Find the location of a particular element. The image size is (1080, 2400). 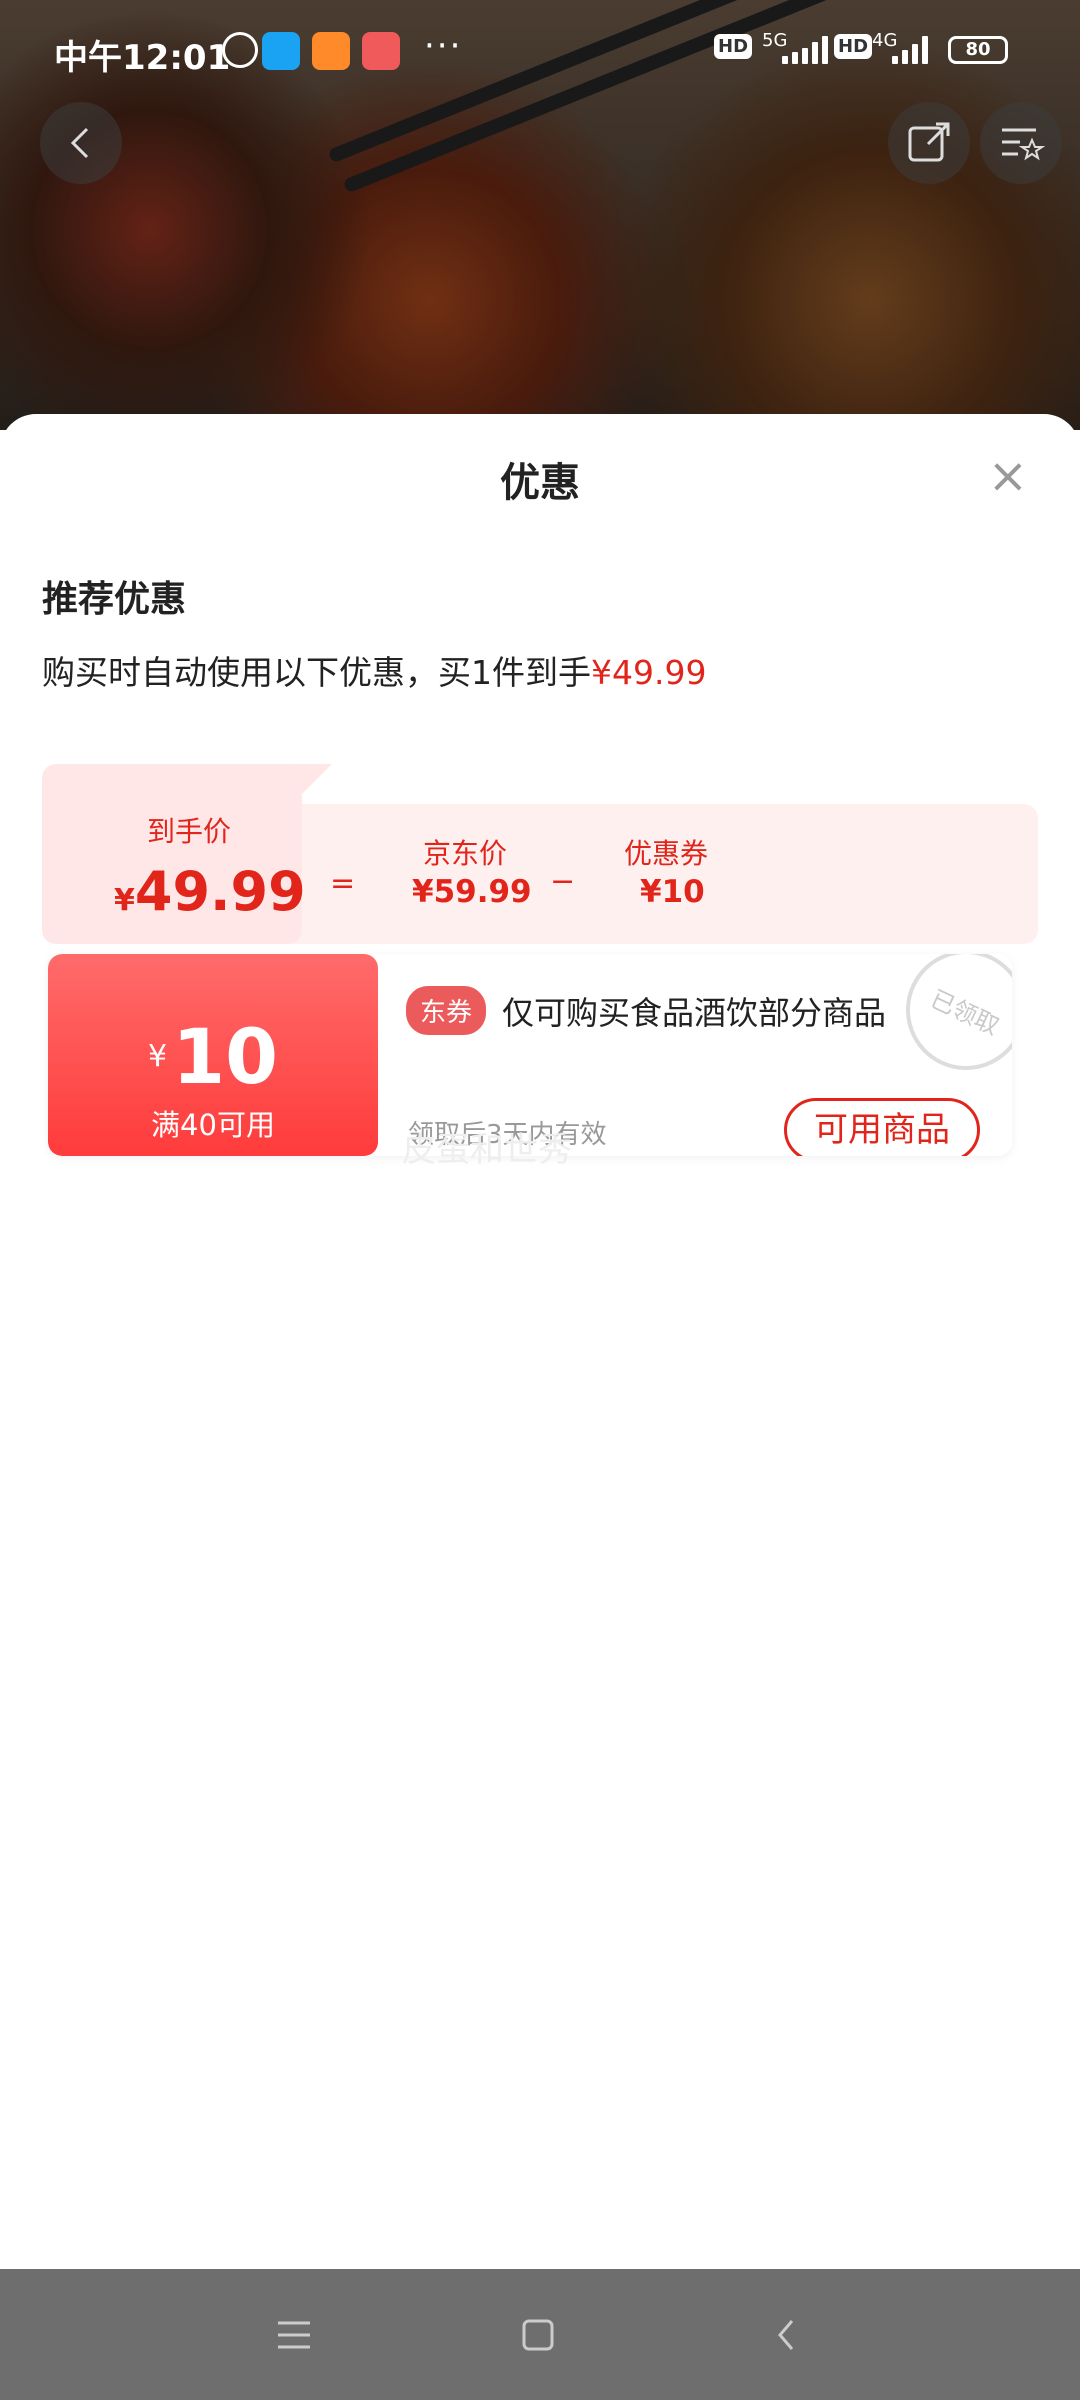

menu-button is located at coordinates (294, 2335).